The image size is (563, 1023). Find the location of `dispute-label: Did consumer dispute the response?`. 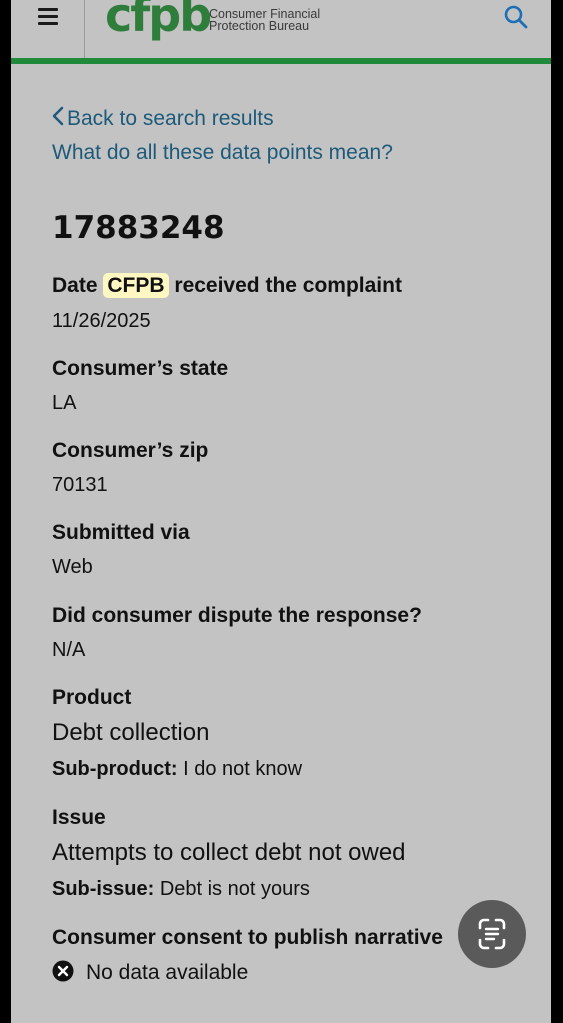

dispute-label: Did consumer dispute the response? is located at coordinates (237, 615).